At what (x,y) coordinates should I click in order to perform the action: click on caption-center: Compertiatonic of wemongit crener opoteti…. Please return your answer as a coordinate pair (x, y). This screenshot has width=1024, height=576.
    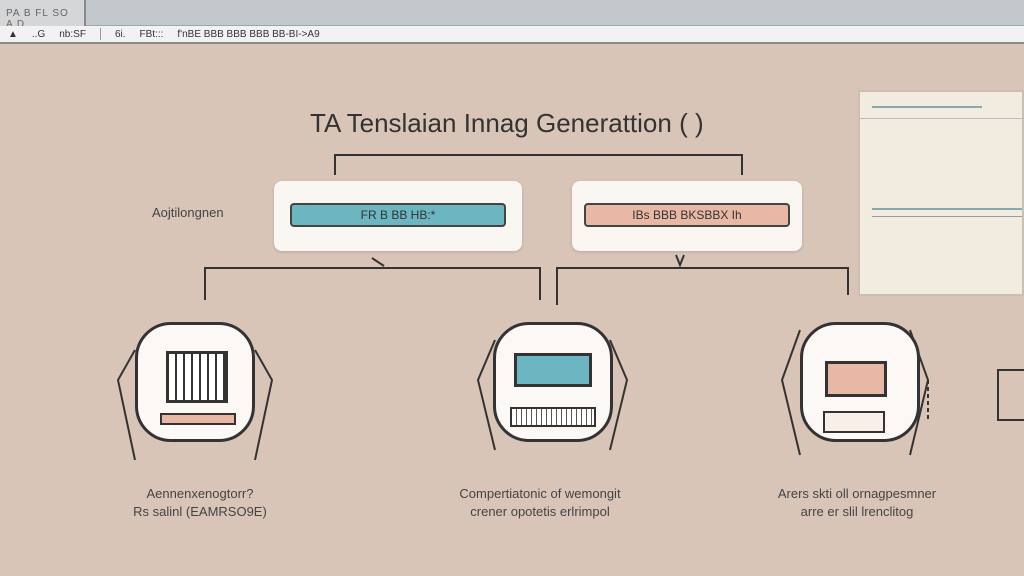
    Looking at the image, I should click on (540, 502).